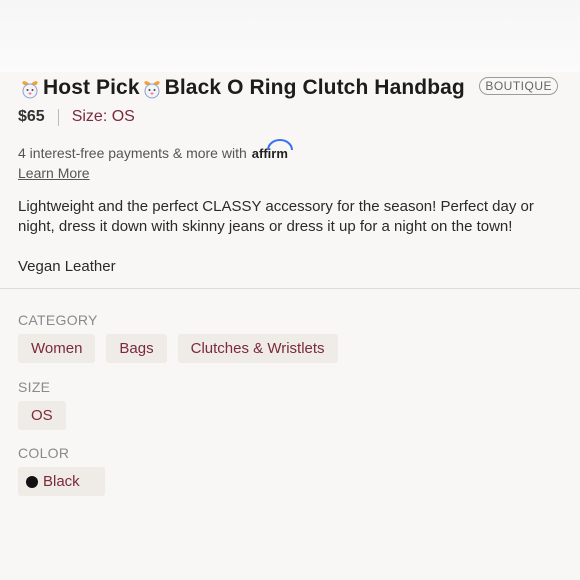  I want to click on category-chips: Women Bags Clutches & Wristlets, so click(178, 348).